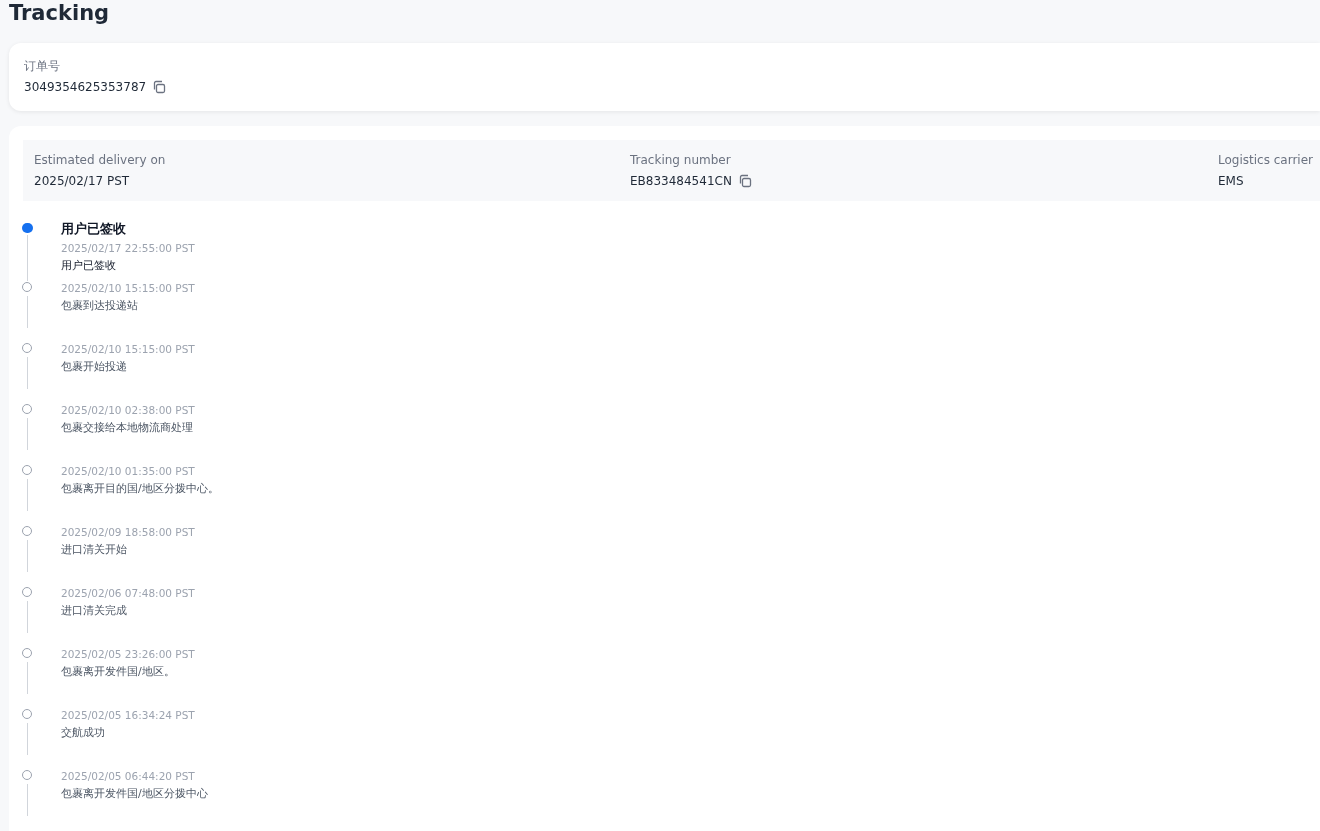 The width and height of the screenshot is (1320, 831). What do you see at coordinates (94, 229) in the screenshot?
I see `event-title: 用户已签收` at bounding box center [94, 229].